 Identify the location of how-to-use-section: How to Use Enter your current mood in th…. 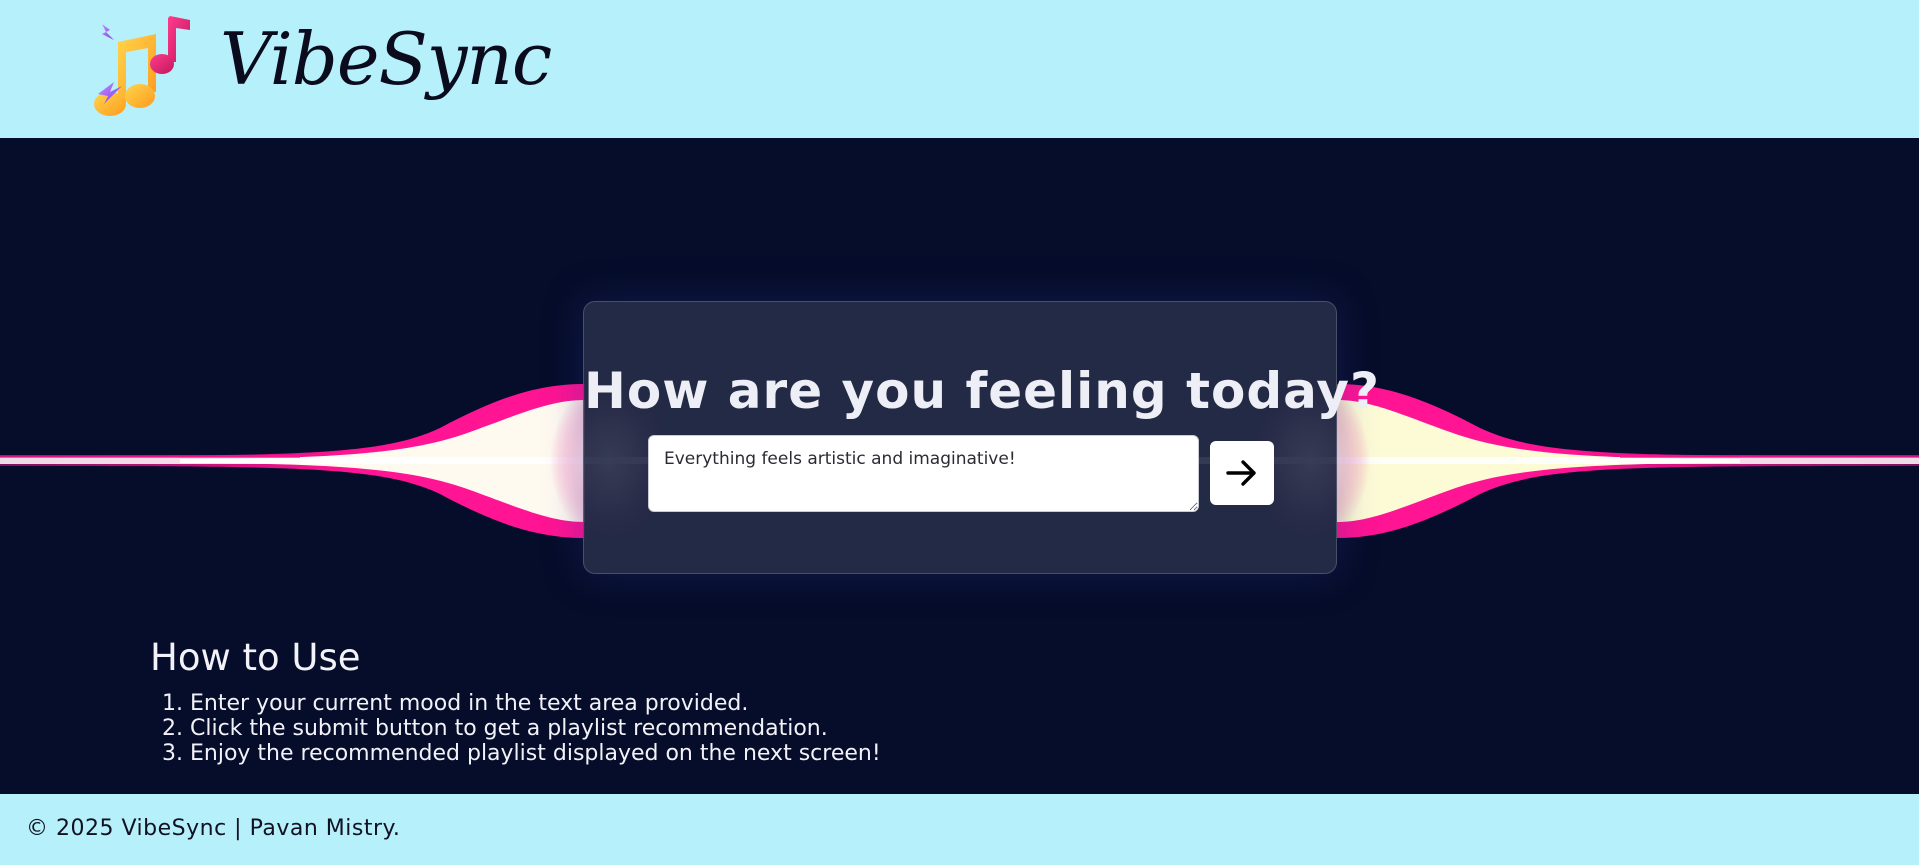
(515, 701).